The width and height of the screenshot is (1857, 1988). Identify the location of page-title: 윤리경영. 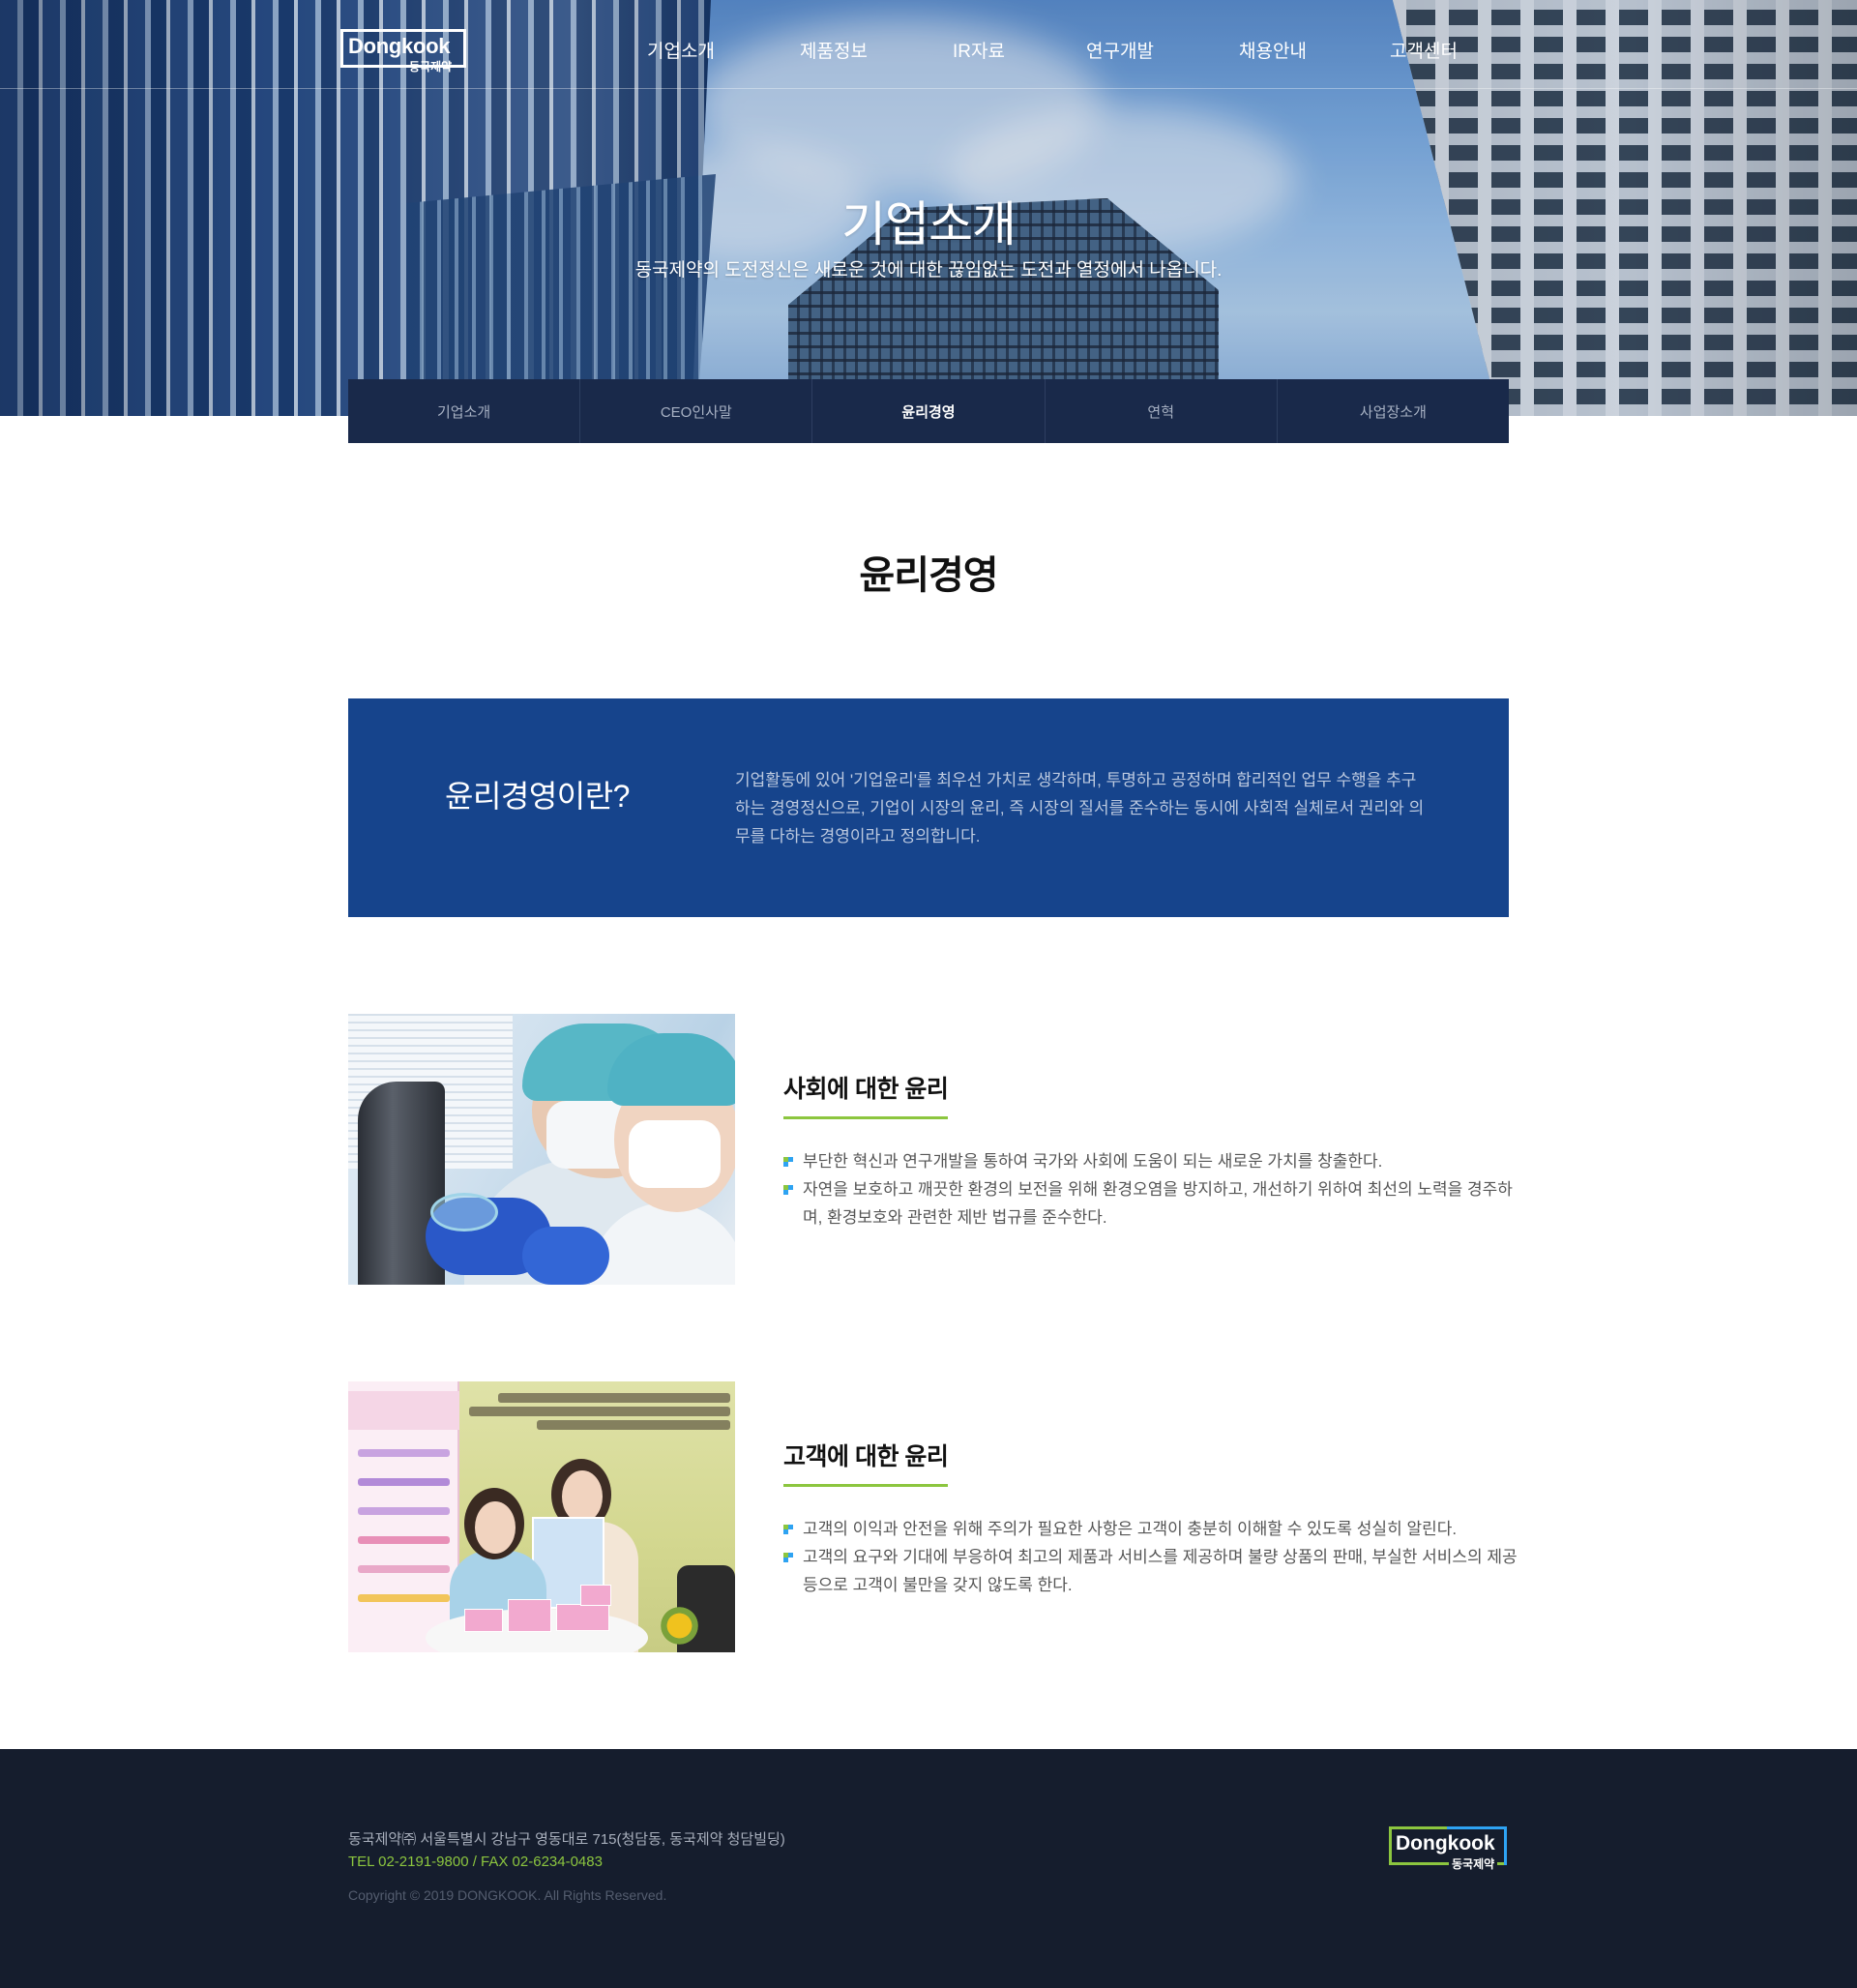
(928, 575).